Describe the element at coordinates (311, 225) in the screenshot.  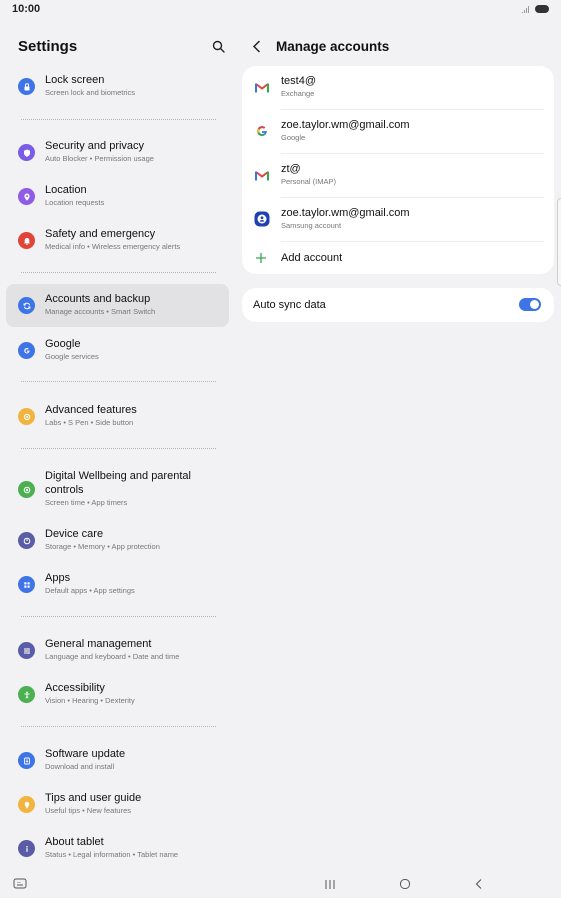
I see `account-type: Samsung account` at that location.